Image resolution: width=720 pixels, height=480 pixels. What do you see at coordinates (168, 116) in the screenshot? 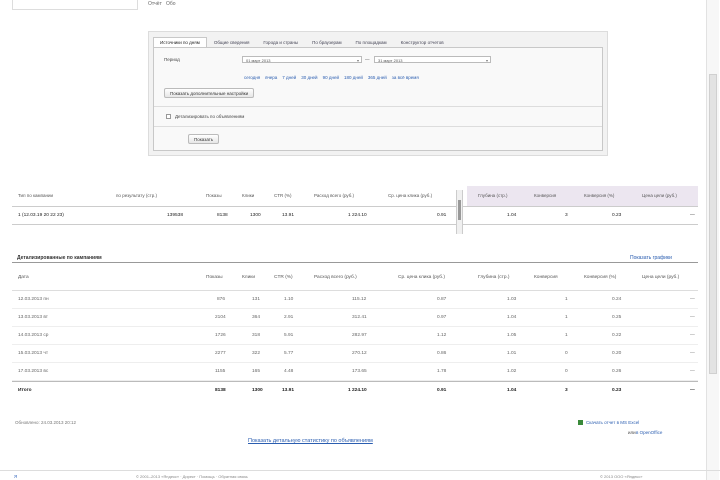
I see `detail-by-ads-checkbox` at bounding box center [168, 116].